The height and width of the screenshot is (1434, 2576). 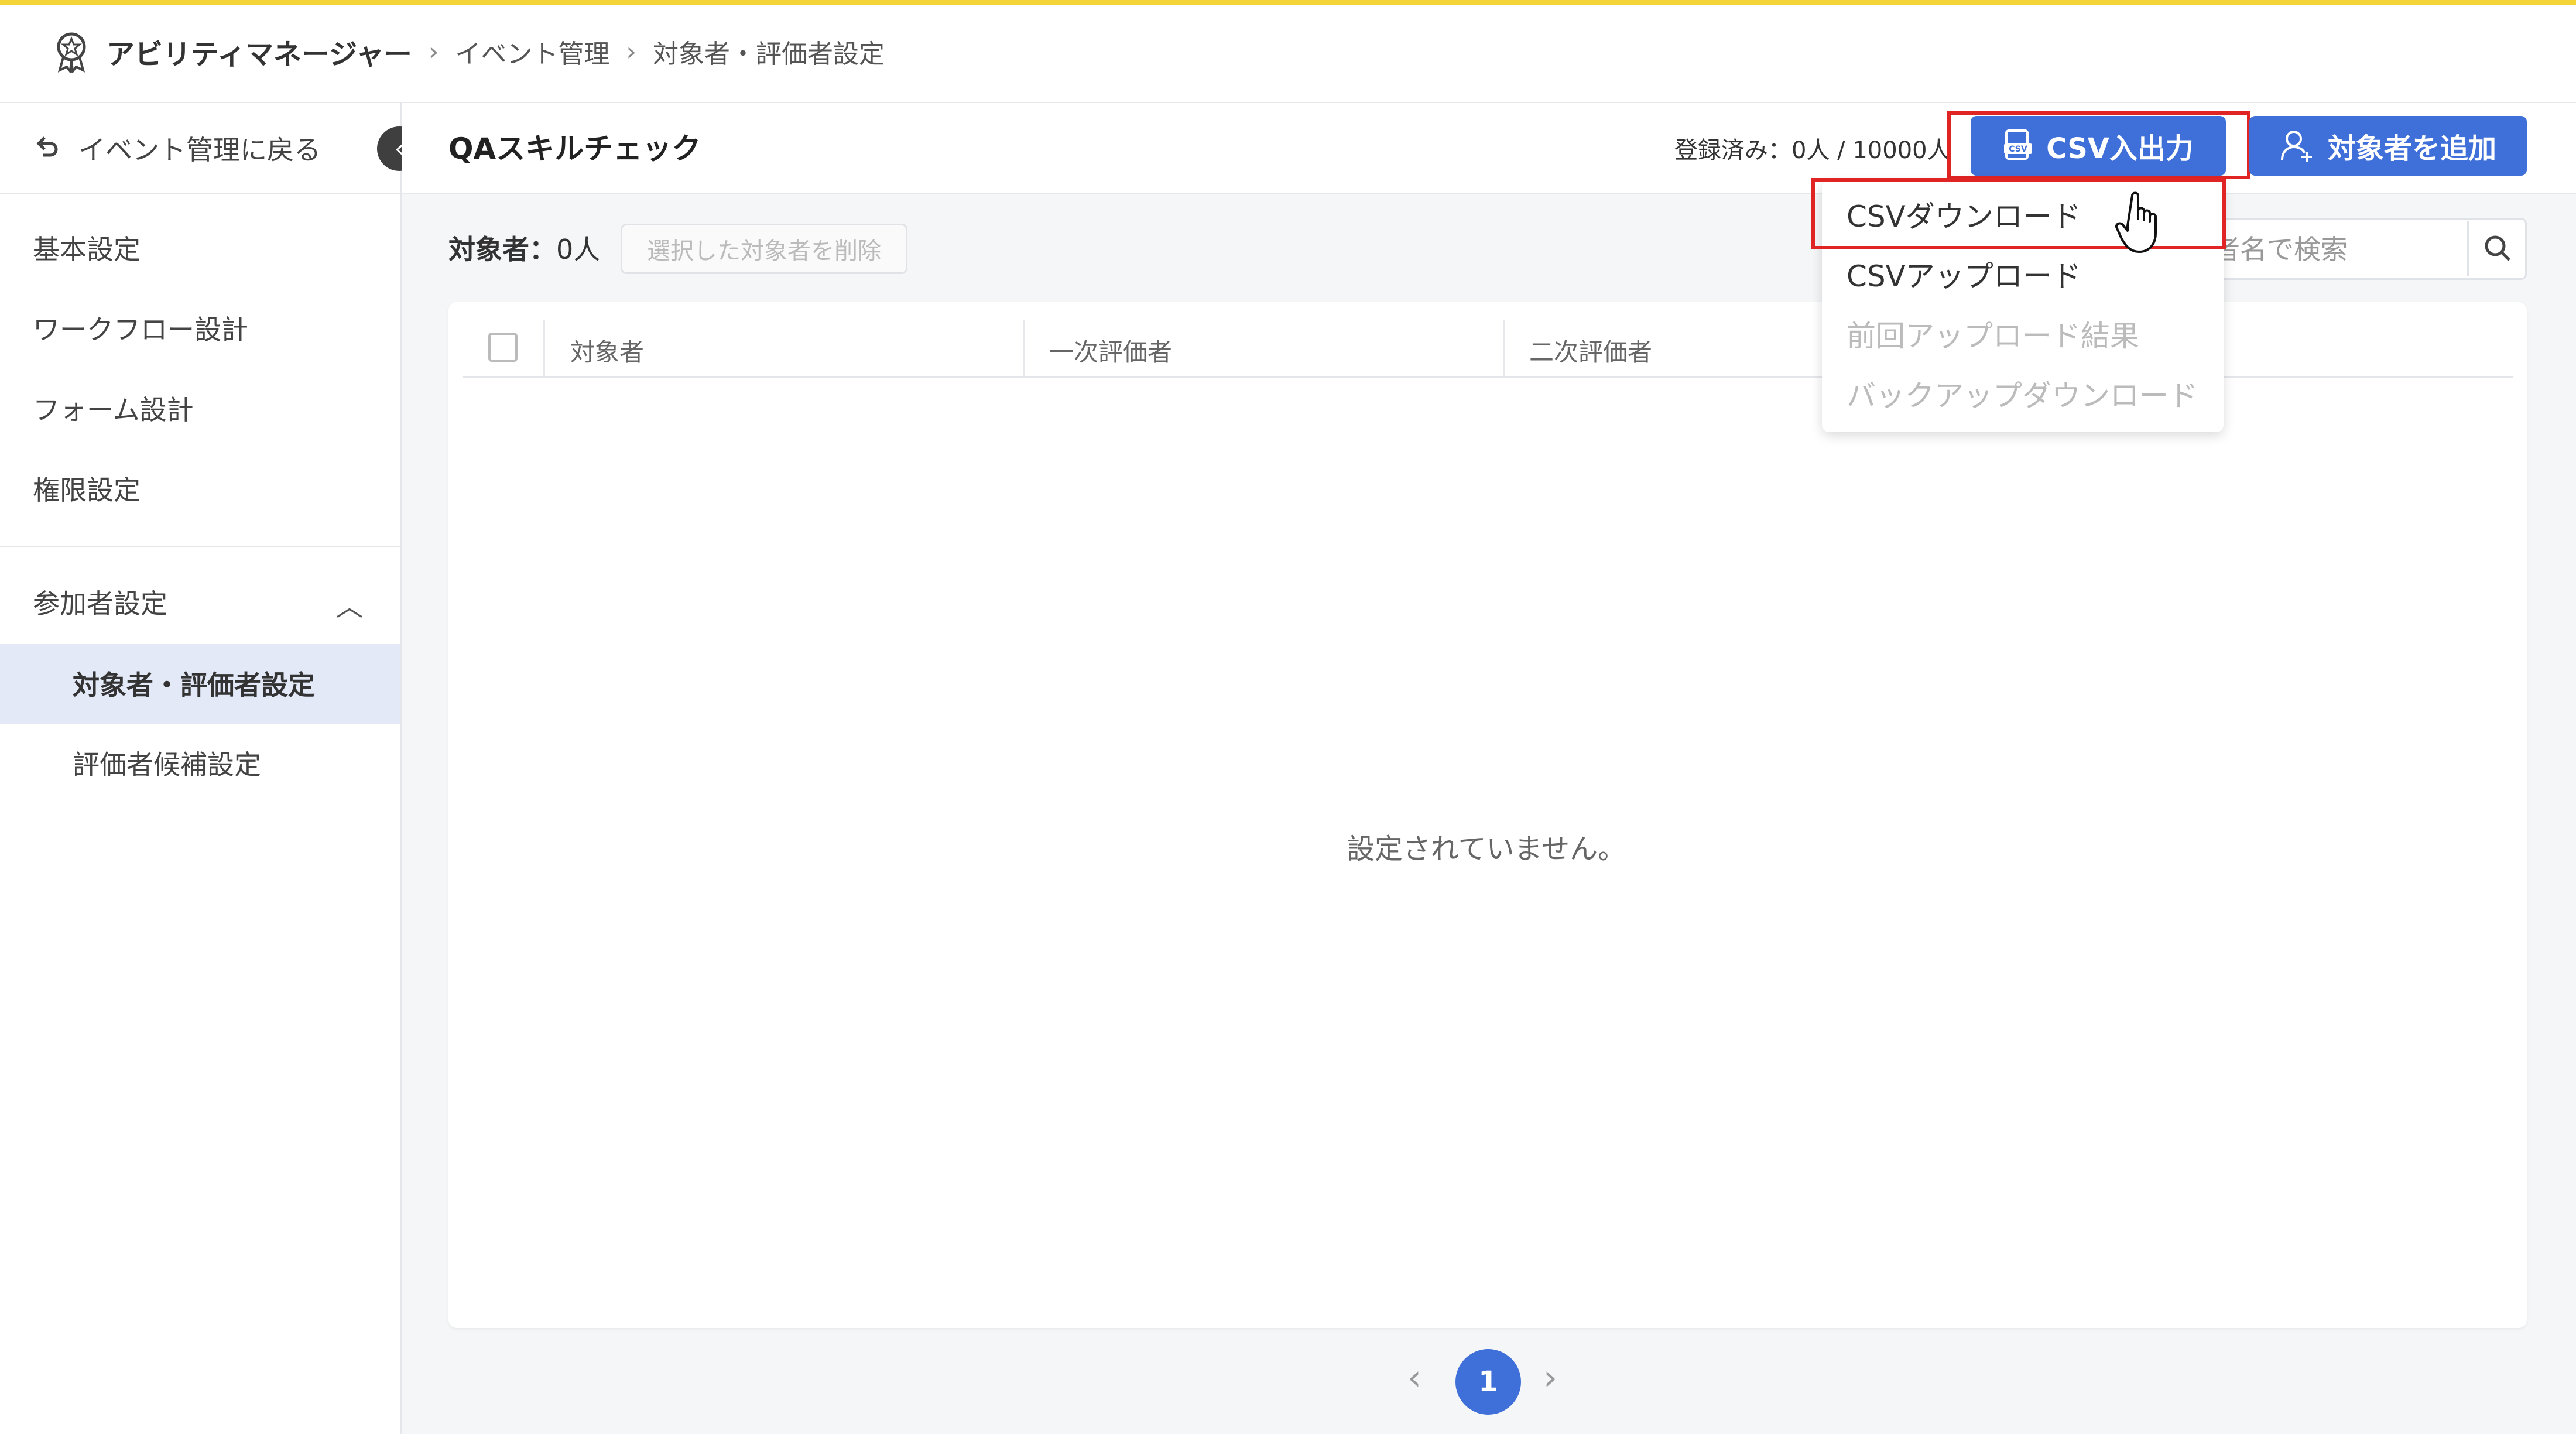 What do you see at coordinates (1964, 214) in the screenshot?
I see `menu-item-csv-download: CSVダウンロード` at bounding box center [1964, 214].